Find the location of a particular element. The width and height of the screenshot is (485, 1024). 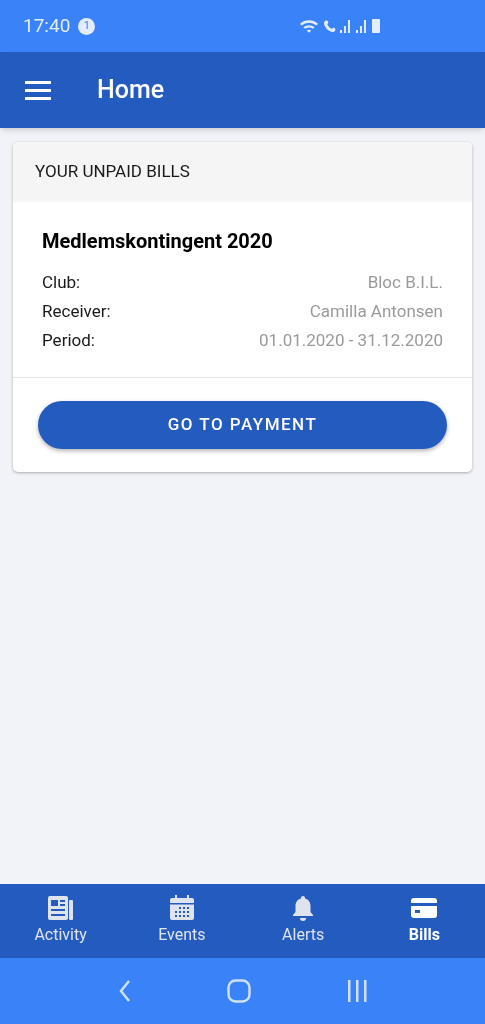

page-title: Home is located at coordinates (131, 90).